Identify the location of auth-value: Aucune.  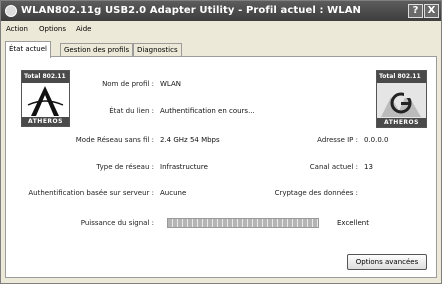
(173, 193).